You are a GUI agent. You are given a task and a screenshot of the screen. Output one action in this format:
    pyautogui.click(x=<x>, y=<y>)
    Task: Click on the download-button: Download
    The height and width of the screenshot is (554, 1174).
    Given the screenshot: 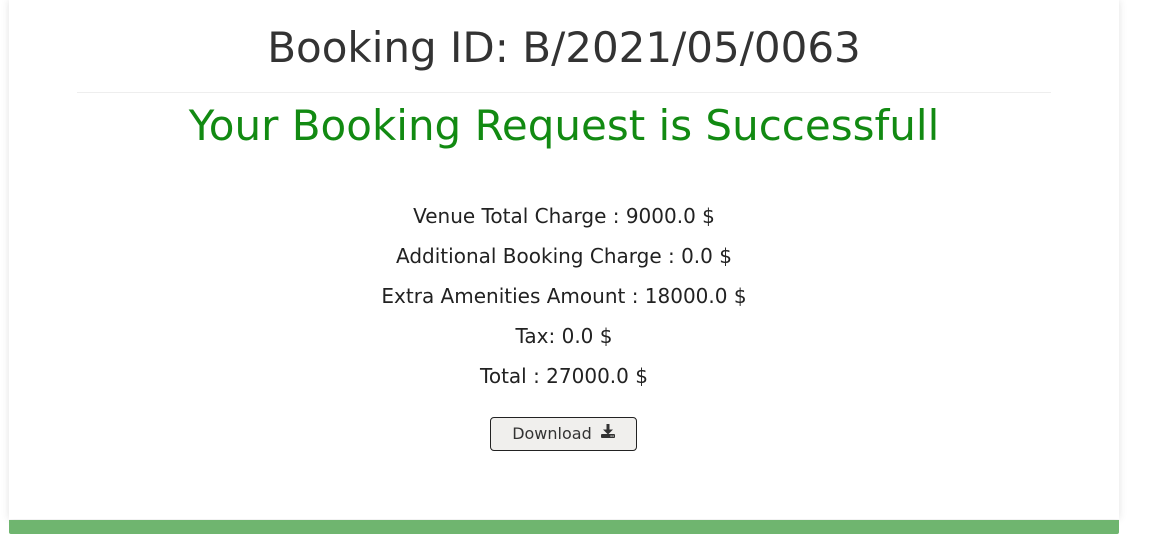 What is the action you would take?
    pyautogui.click(x=563, y=434)
    